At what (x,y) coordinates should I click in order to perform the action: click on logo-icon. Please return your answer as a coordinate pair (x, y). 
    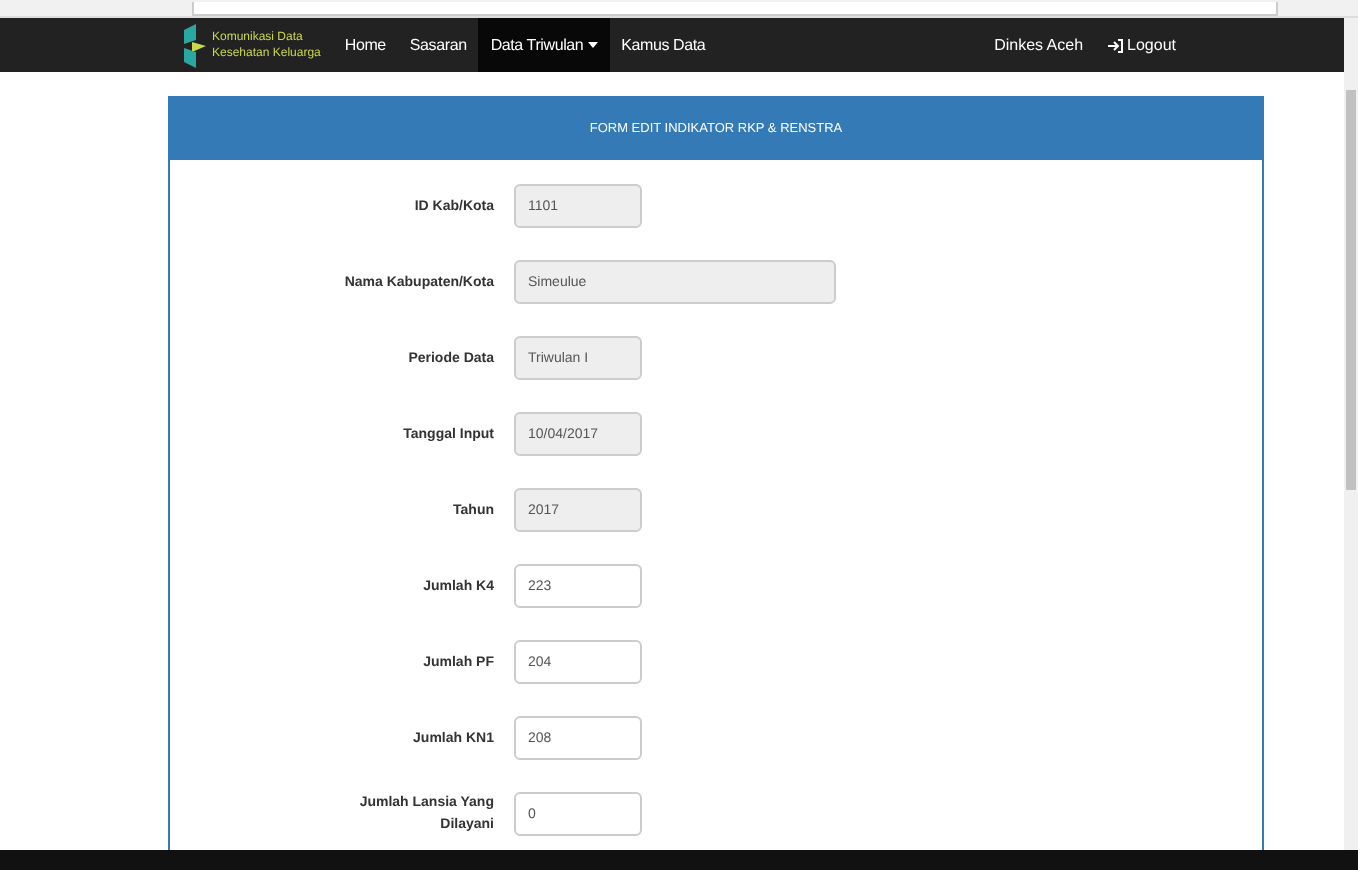
    Looking at the image, I should click on (193, 45).